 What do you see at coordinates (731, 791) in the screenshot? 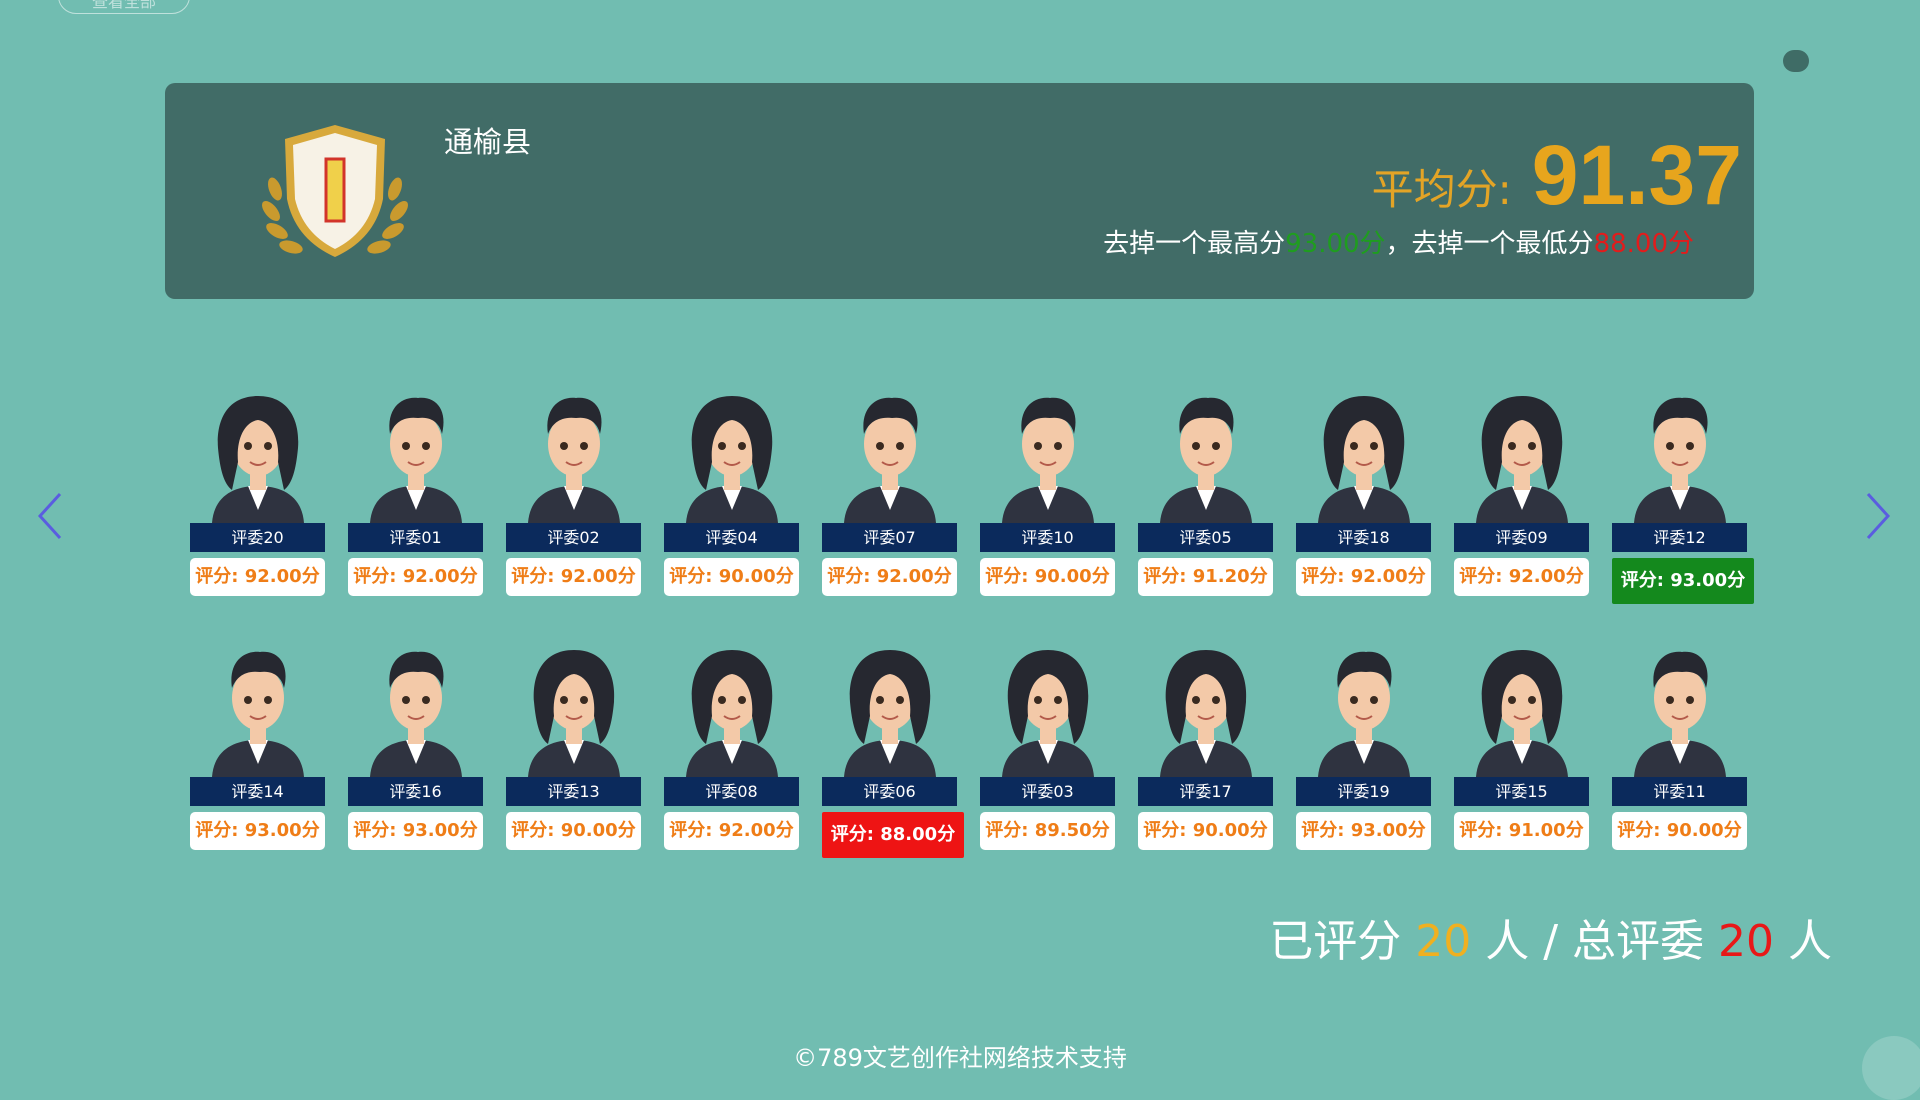
I see `judge-name: 评委08` at bounding box center [731, 791].